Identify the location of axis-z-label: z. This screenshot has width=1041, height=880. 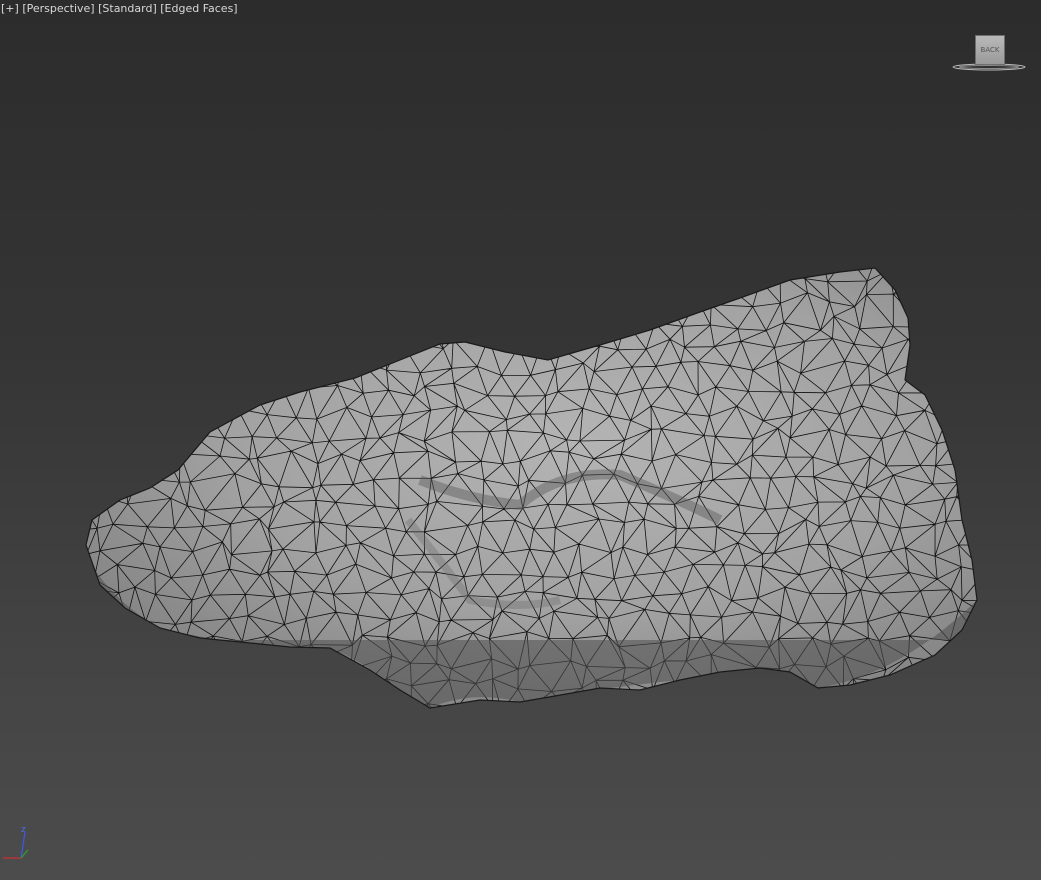
(23, 830).